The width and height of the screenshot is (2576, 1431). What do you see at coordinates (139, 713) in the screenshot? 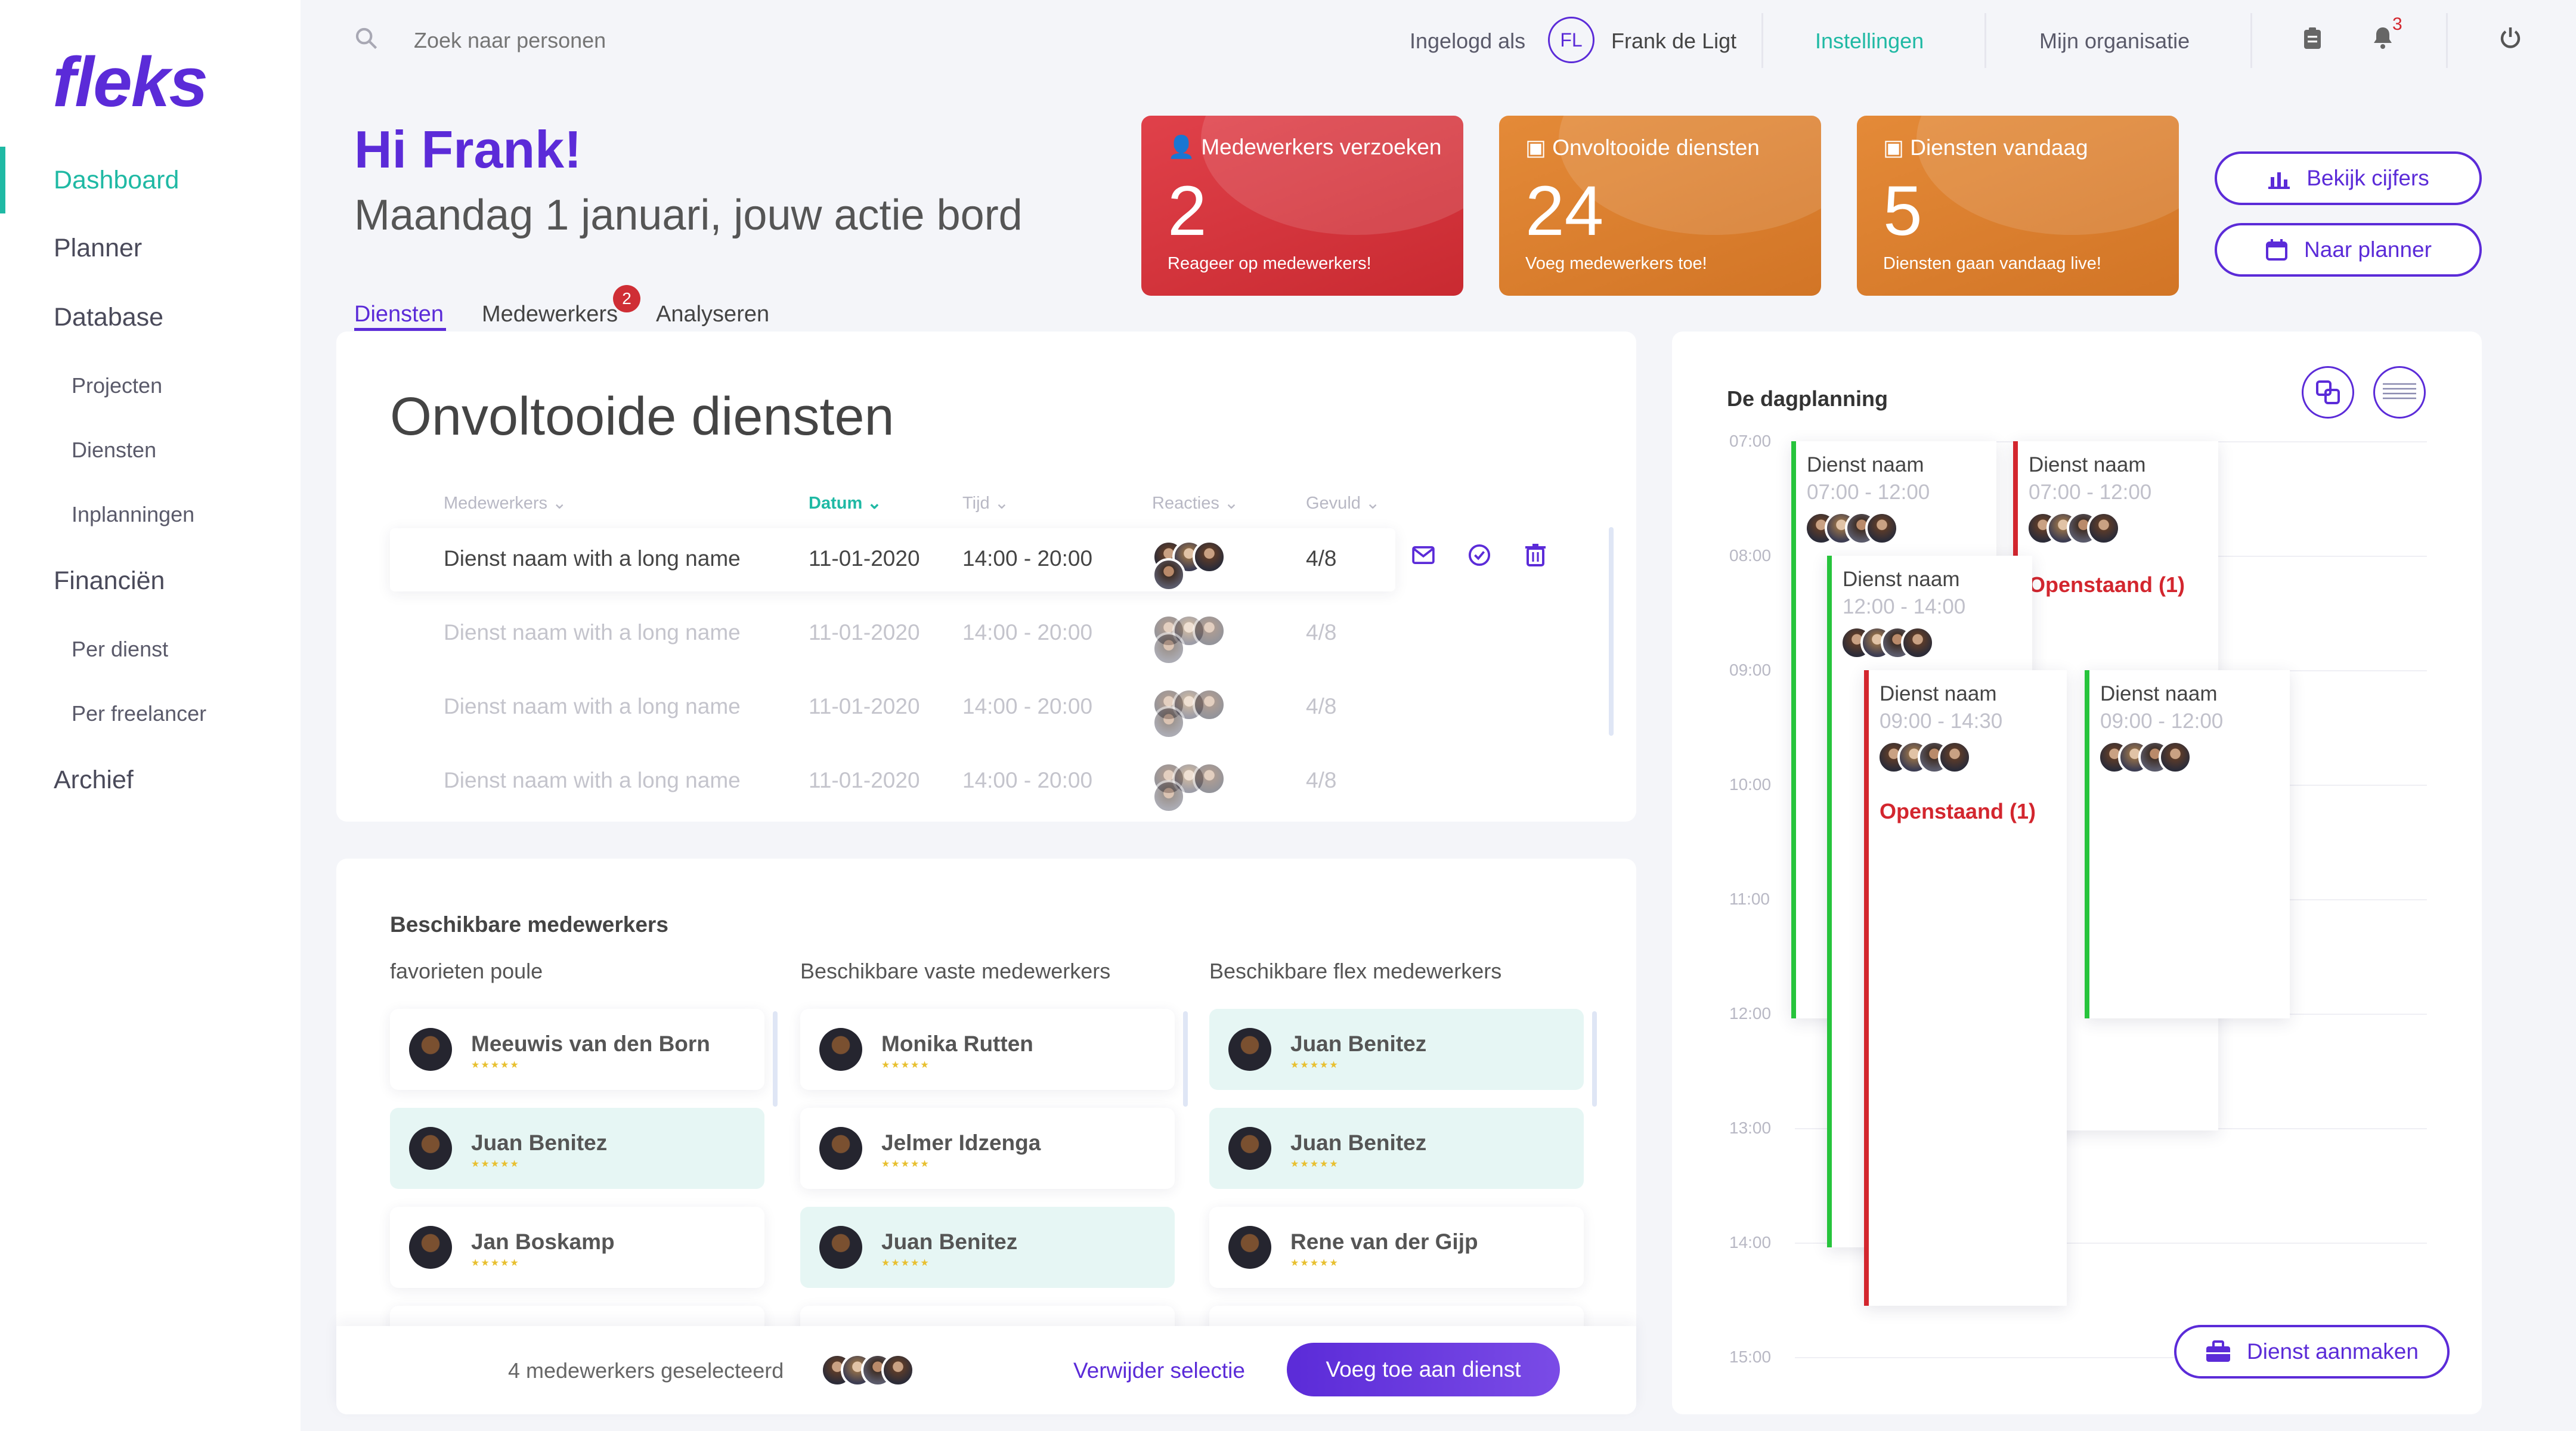
I see `sidebar-item-per-freelancer: Per freelancer` at bounding box center [139, 713].